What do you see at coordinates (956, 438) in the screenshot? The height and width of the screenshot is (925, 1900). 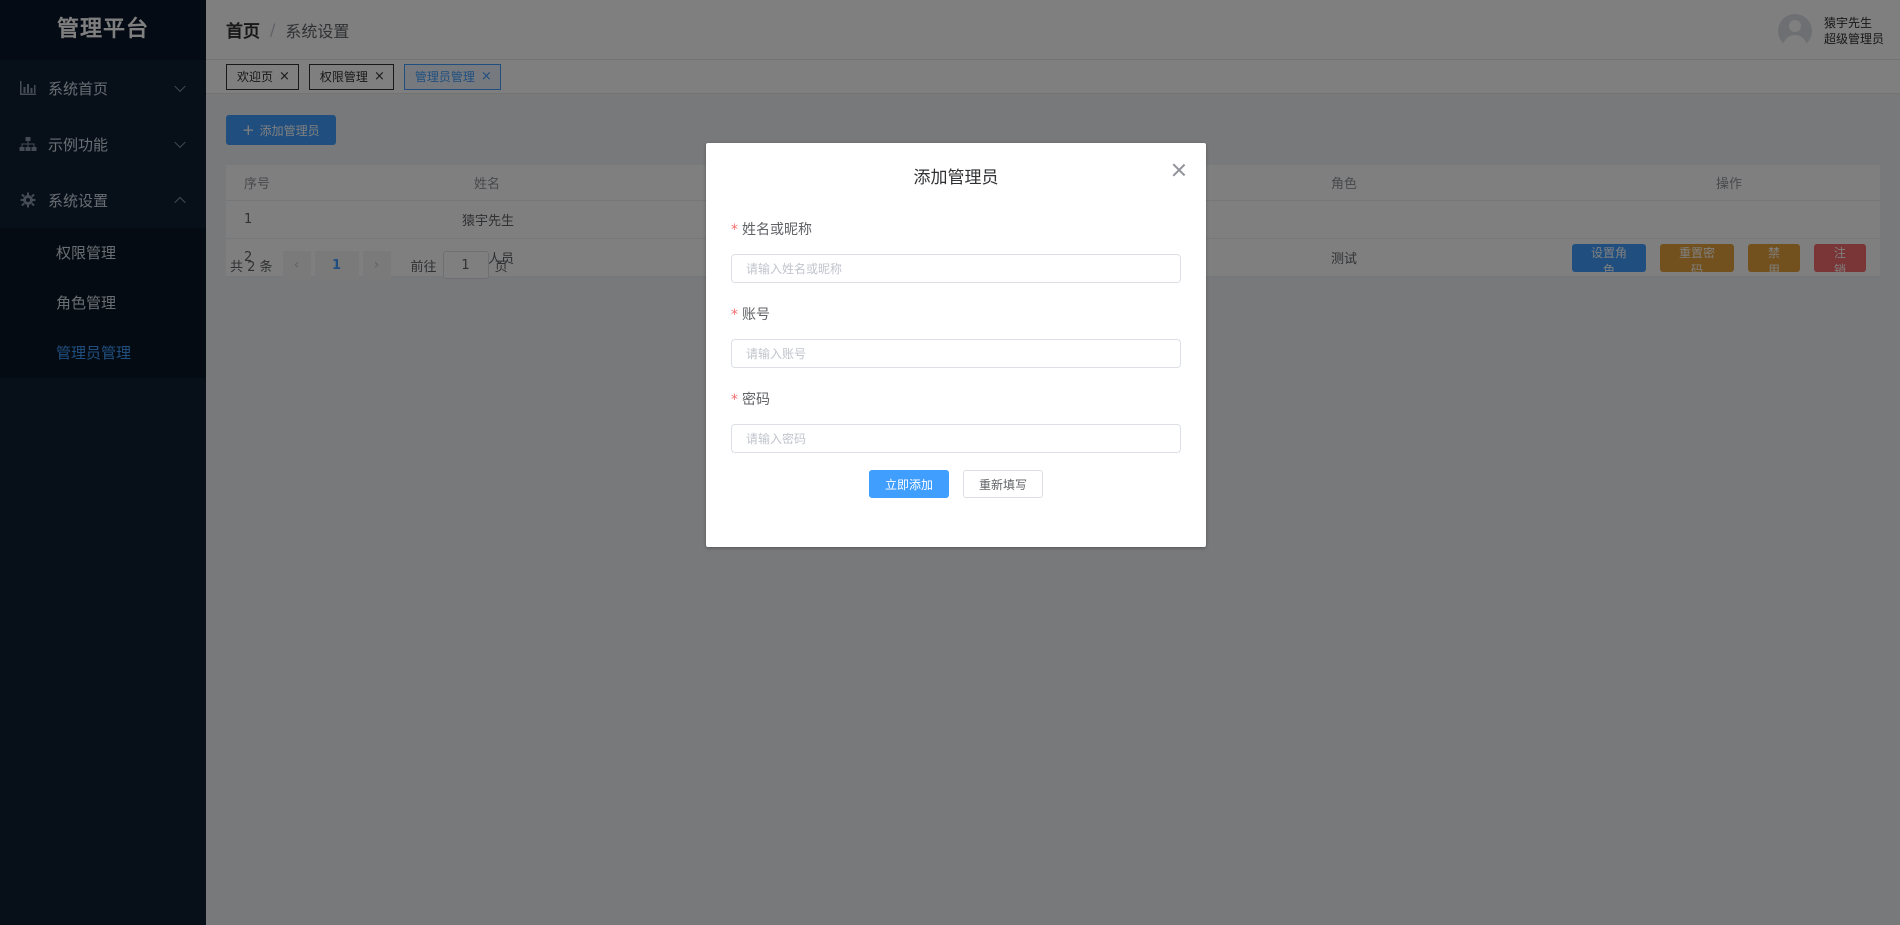 I see `password-input` at bounding box center [956, 438].